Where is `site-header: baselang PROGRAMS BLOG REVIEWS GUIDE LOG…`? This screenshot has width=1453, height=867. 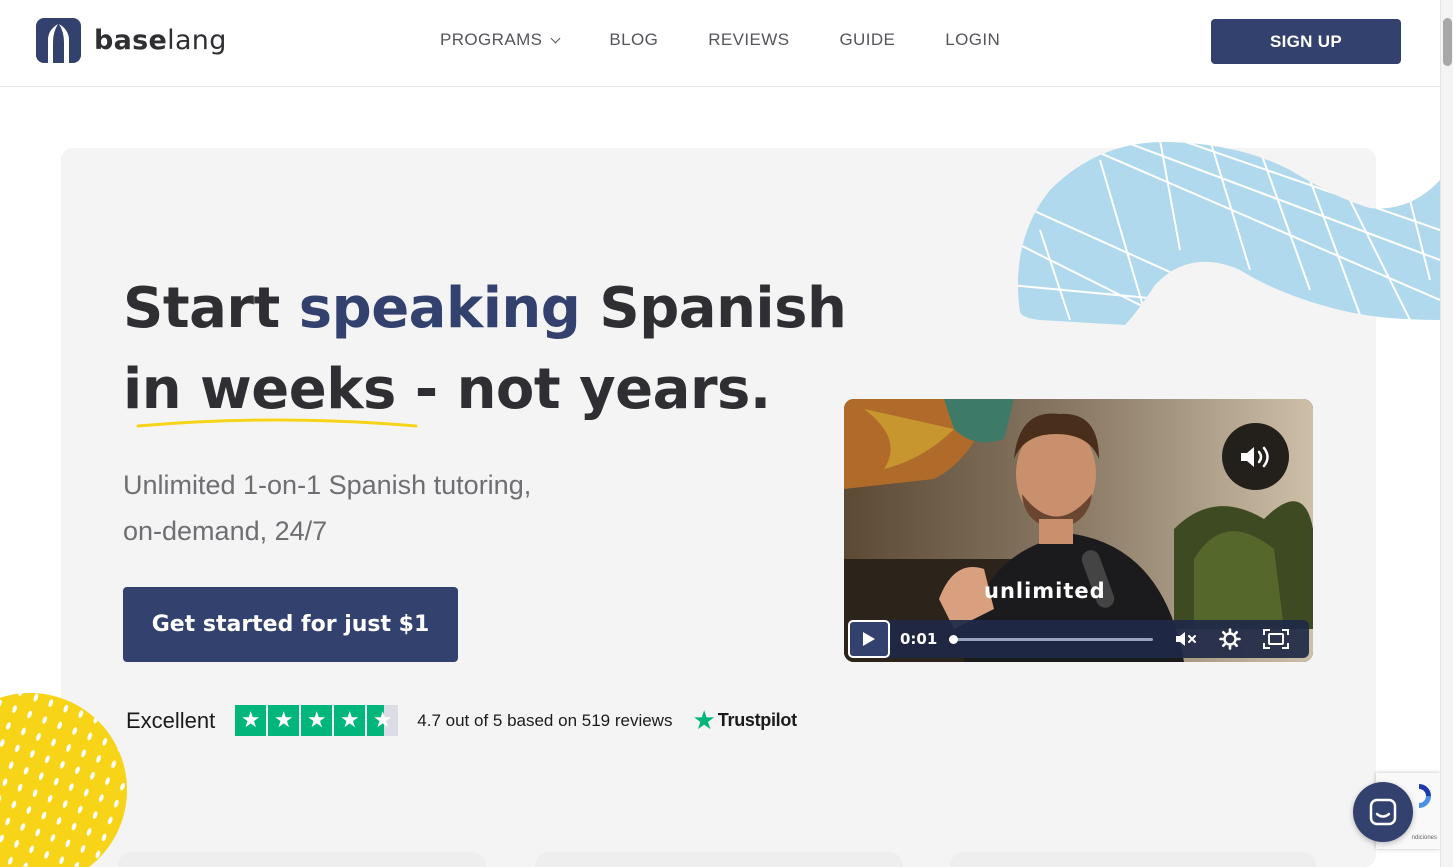
site-header: baselang PROGRAMS BLOG REVIEWS GUIDE LOG… is located at coordinates (720, 43).